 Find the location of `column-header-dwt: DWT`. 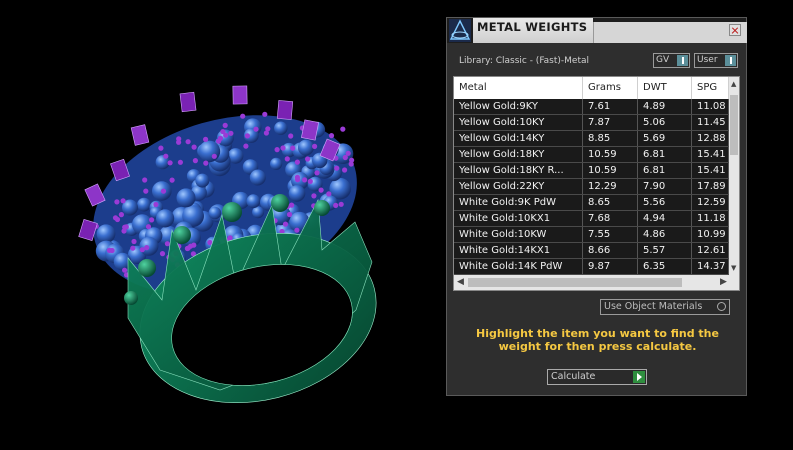

column-header-dwt: DWT is located at coordinates (665, 88).